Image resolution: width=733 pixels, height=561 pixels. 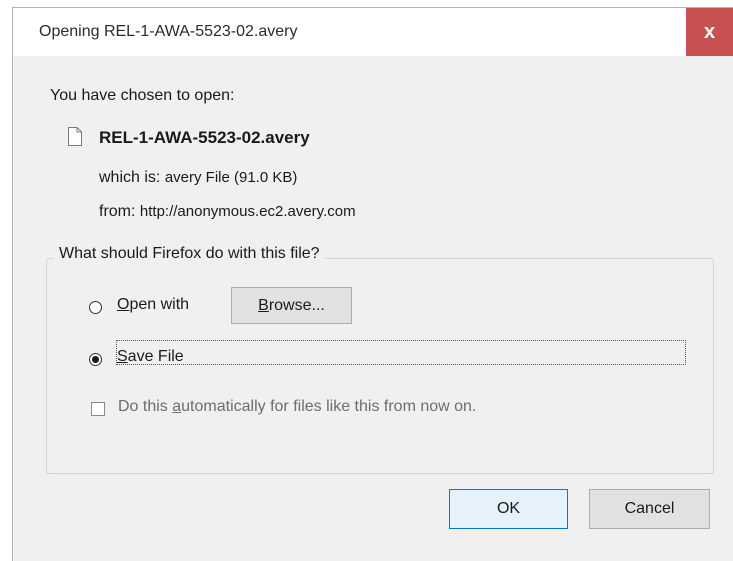 I want to click on file-type-value: avery File (91.0 KB), so click(x=231, y=177).